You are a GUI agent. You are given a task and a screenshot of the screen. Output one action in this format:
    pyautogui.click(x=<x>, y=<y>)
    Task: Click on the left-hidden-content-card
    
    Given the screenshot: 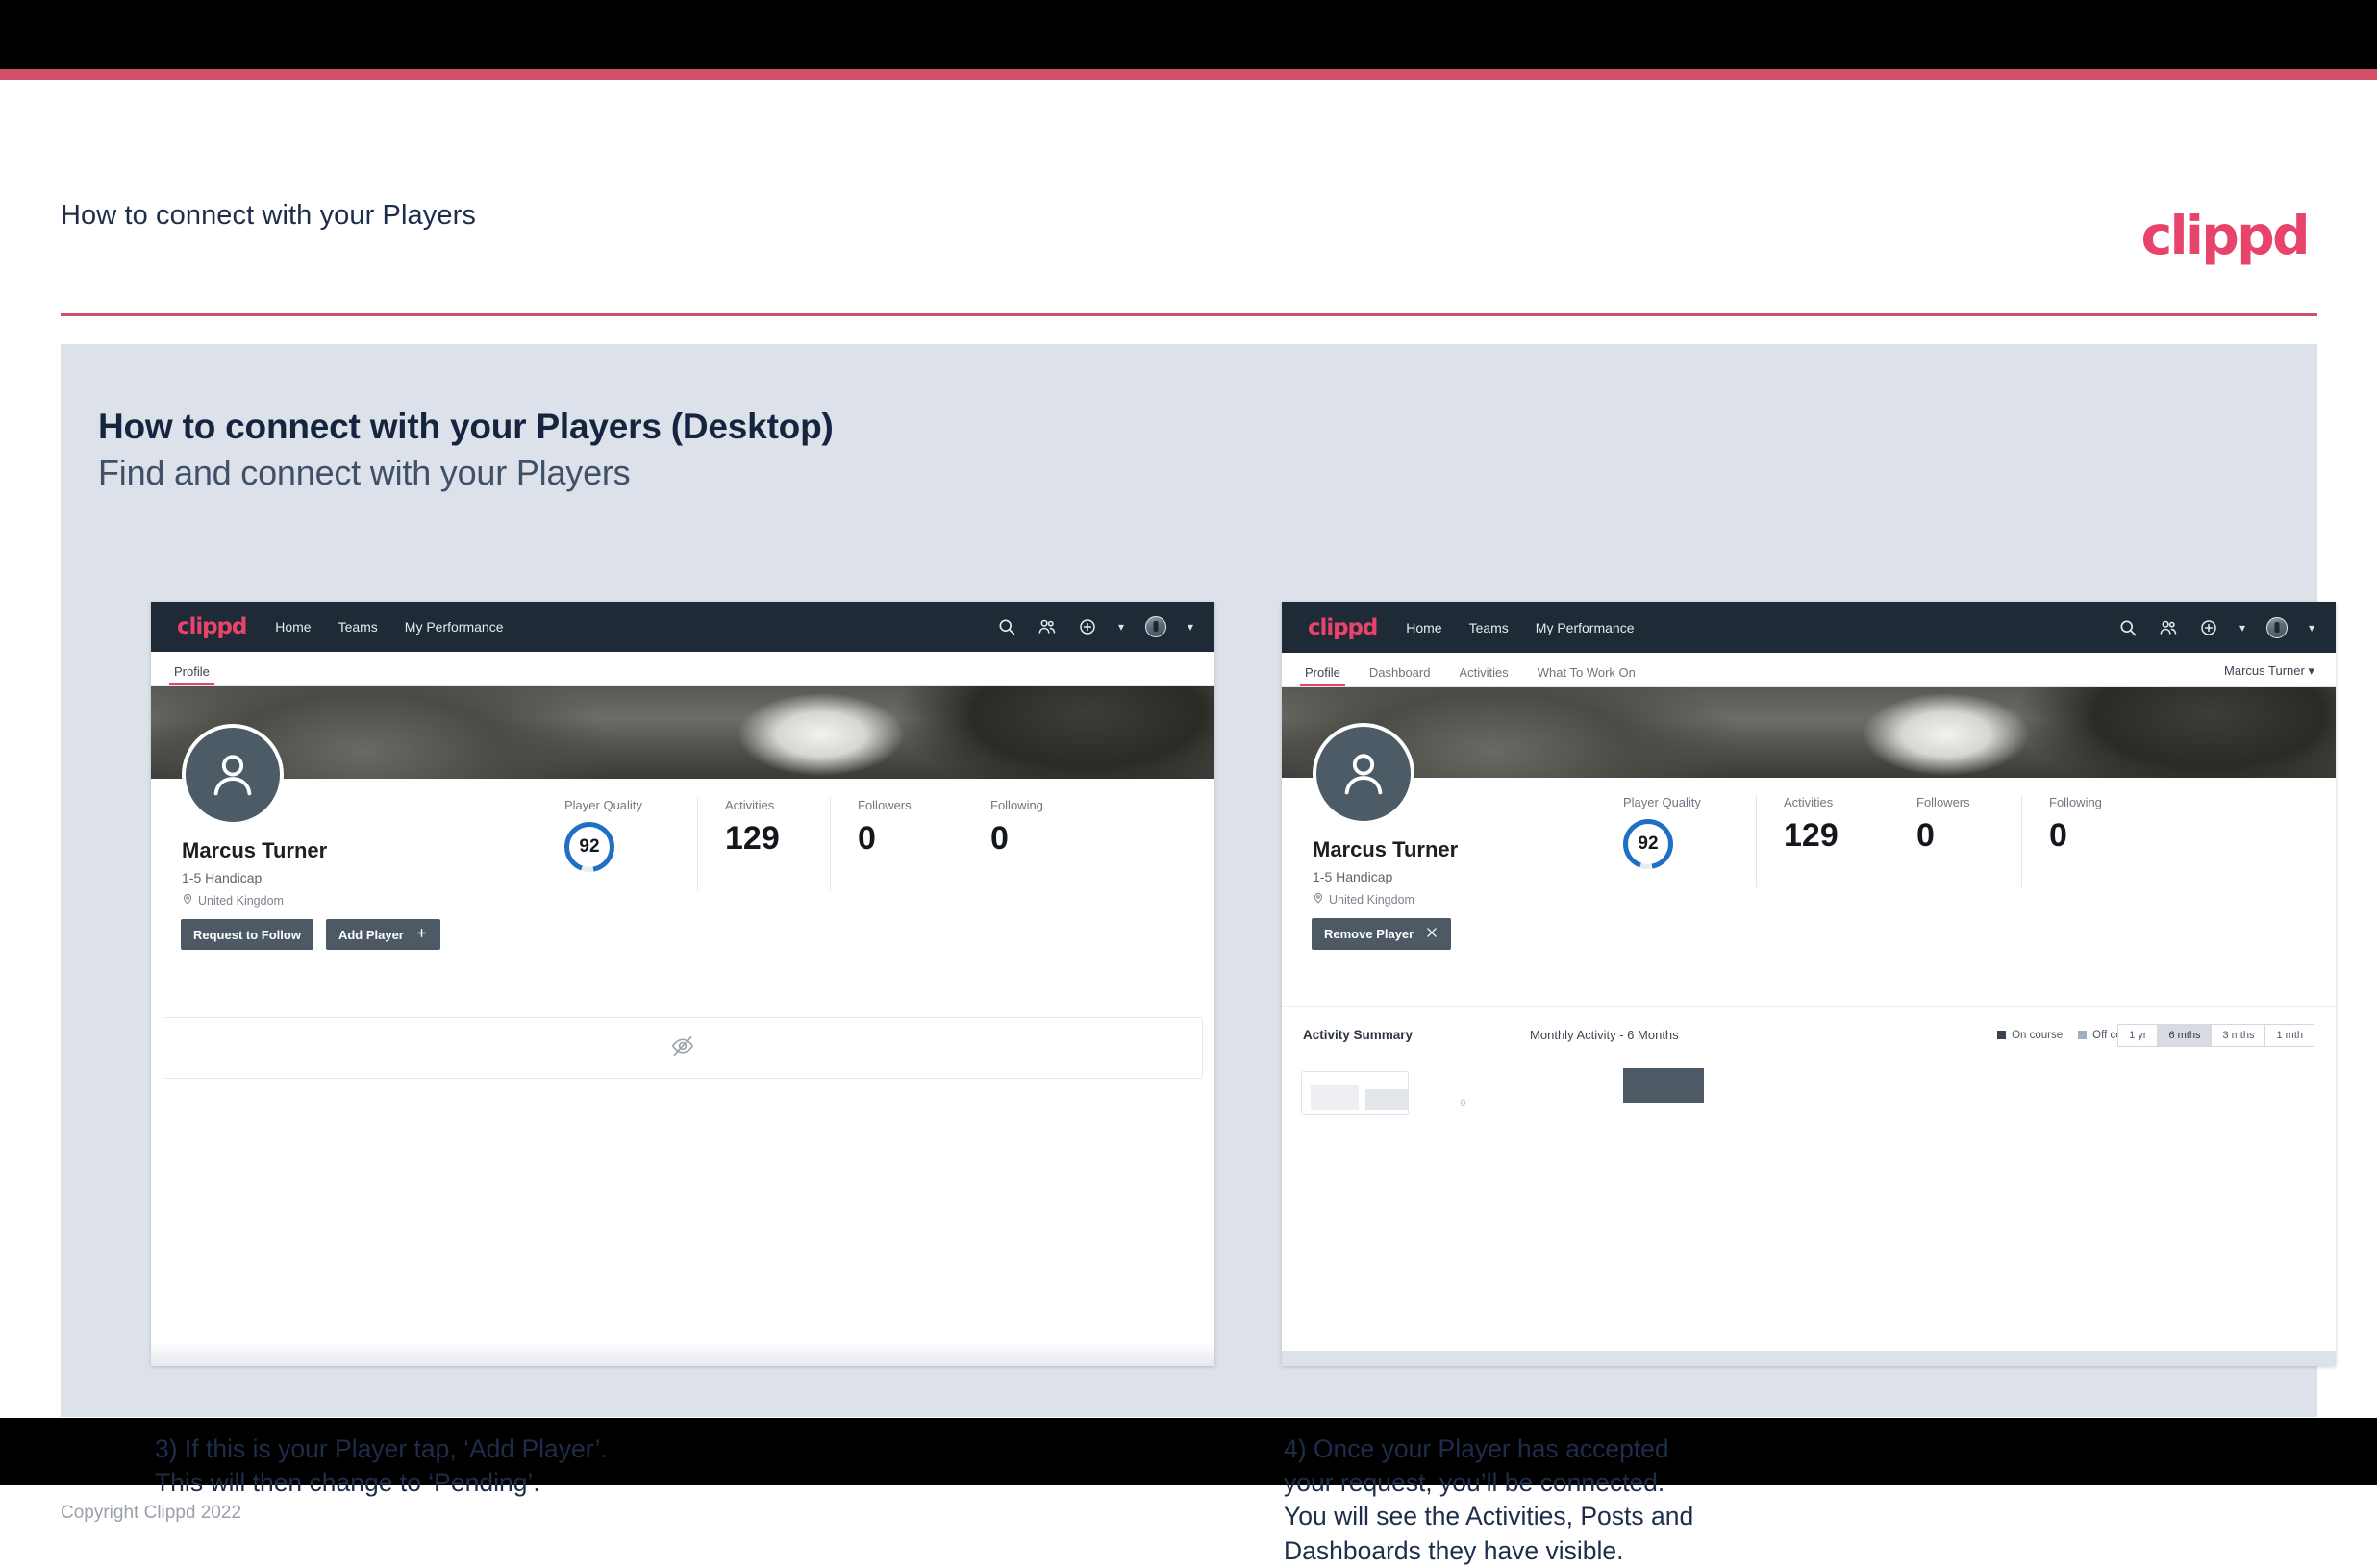 What is the action you would take?
    pyautogui.click(x=683, y=1048)
    